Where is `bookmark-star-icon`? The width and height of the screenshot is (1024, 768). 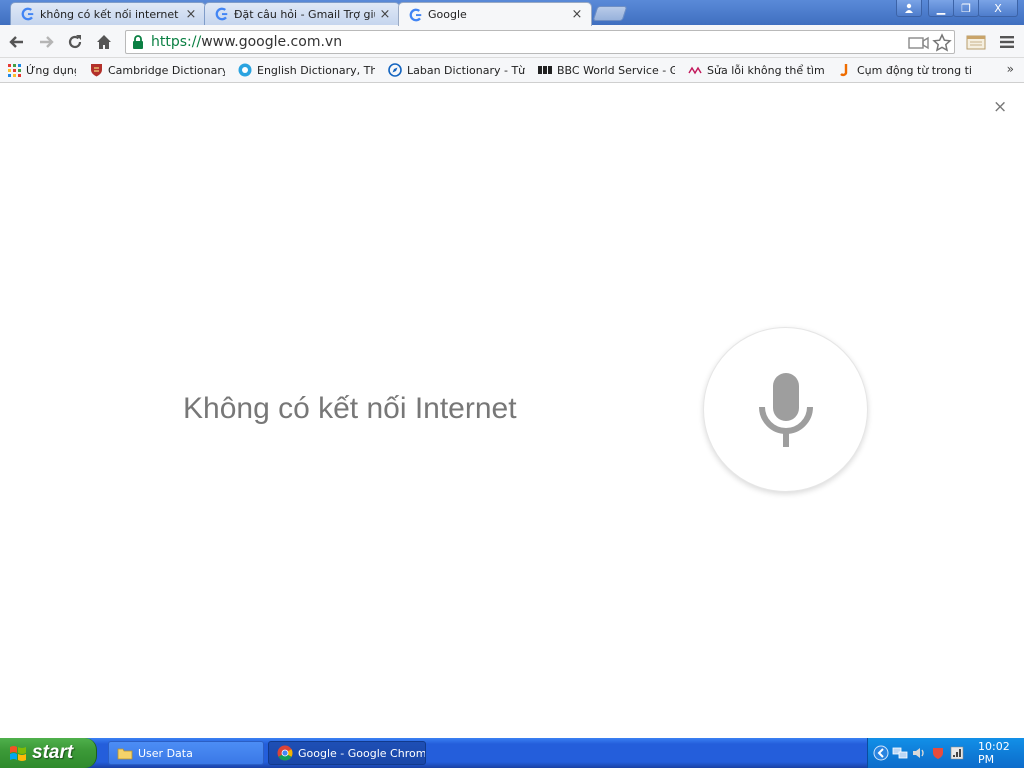
bookmark-star-icon is located at coordinates (942, 43).